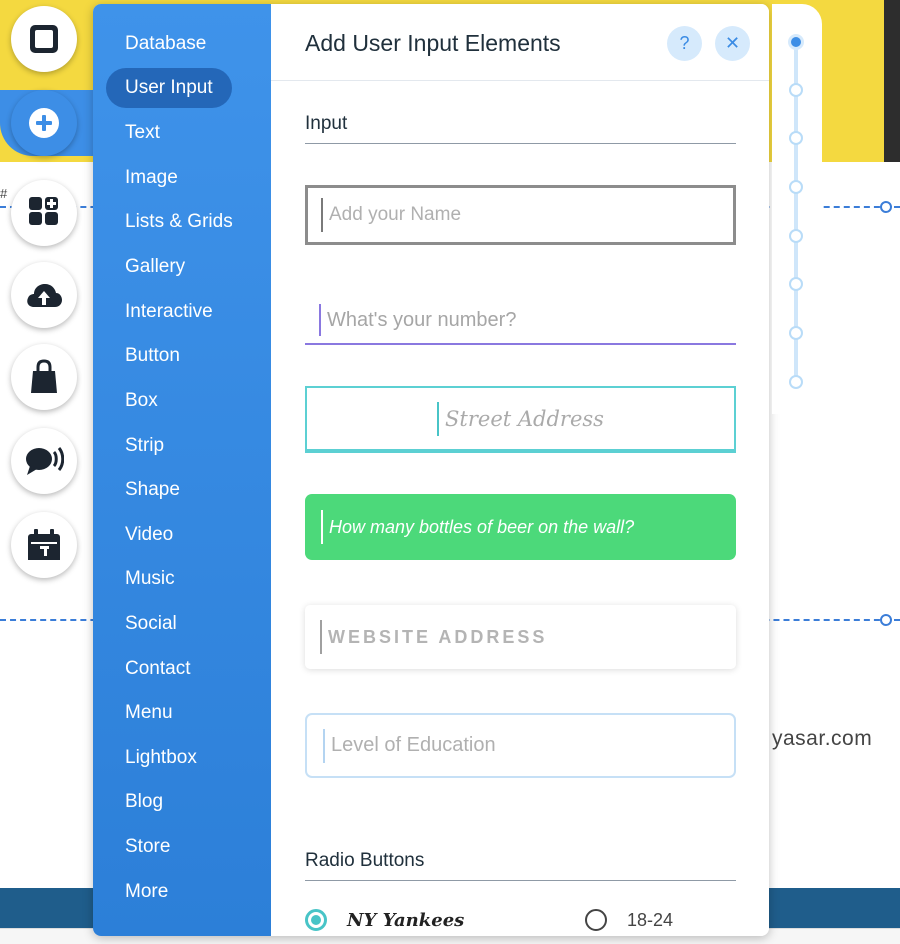 The image size is (900, 944). What do you see at coordinates (520, 321) in the screenshot?
I see `input-preset-number: What's your number?` at bounding box center [520, 321].